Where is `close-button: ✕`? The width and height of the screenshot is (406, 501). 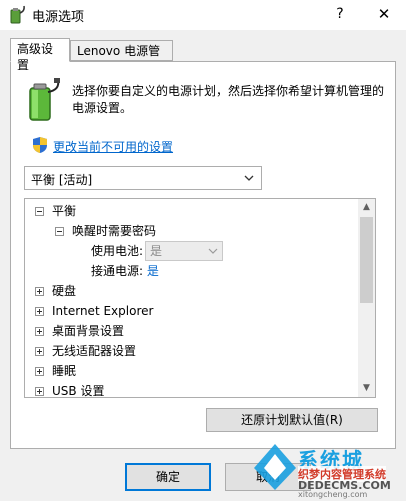
close-button: ✕ is located at coordinates (384, 14).